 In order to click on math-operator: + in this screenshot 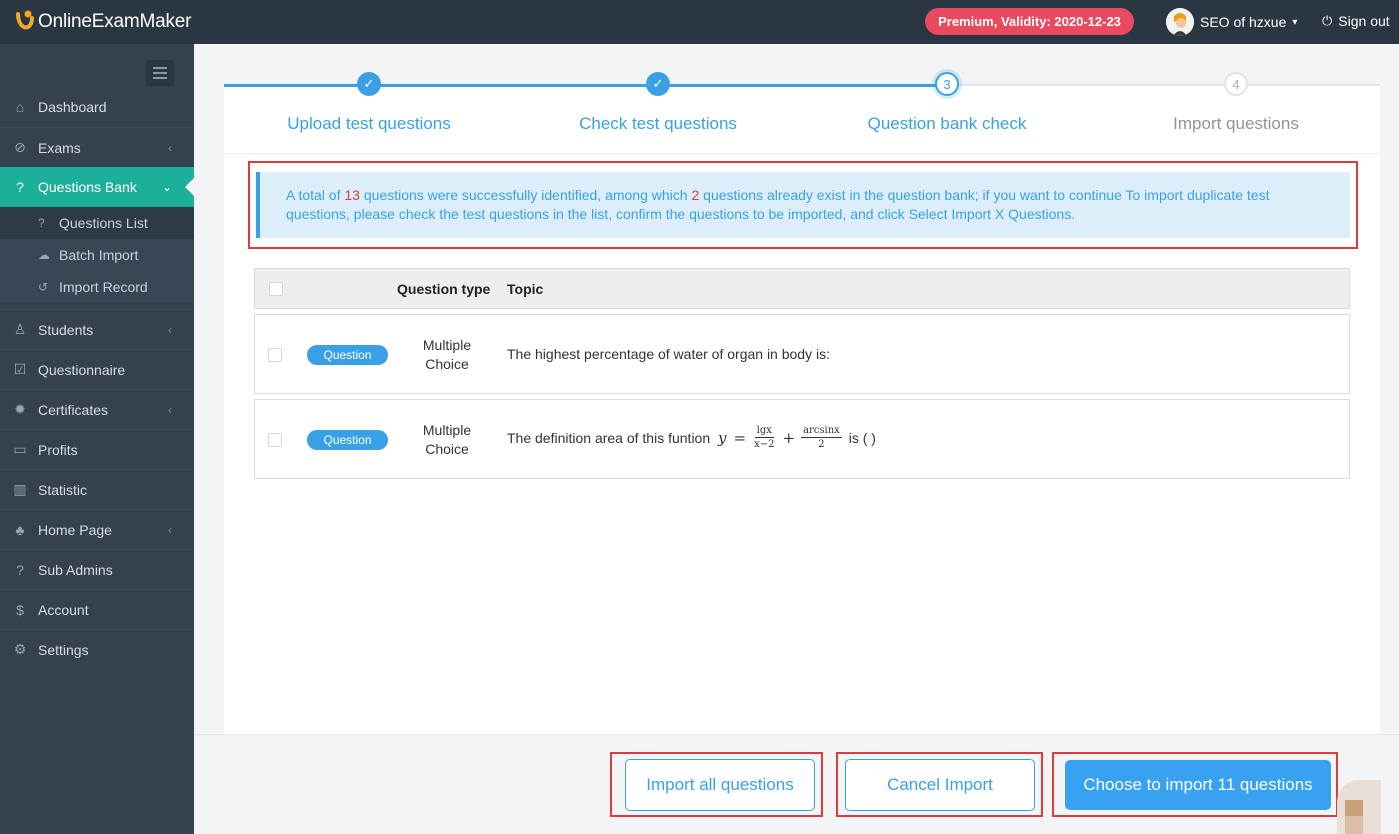, I will do `click(789, 437)`.